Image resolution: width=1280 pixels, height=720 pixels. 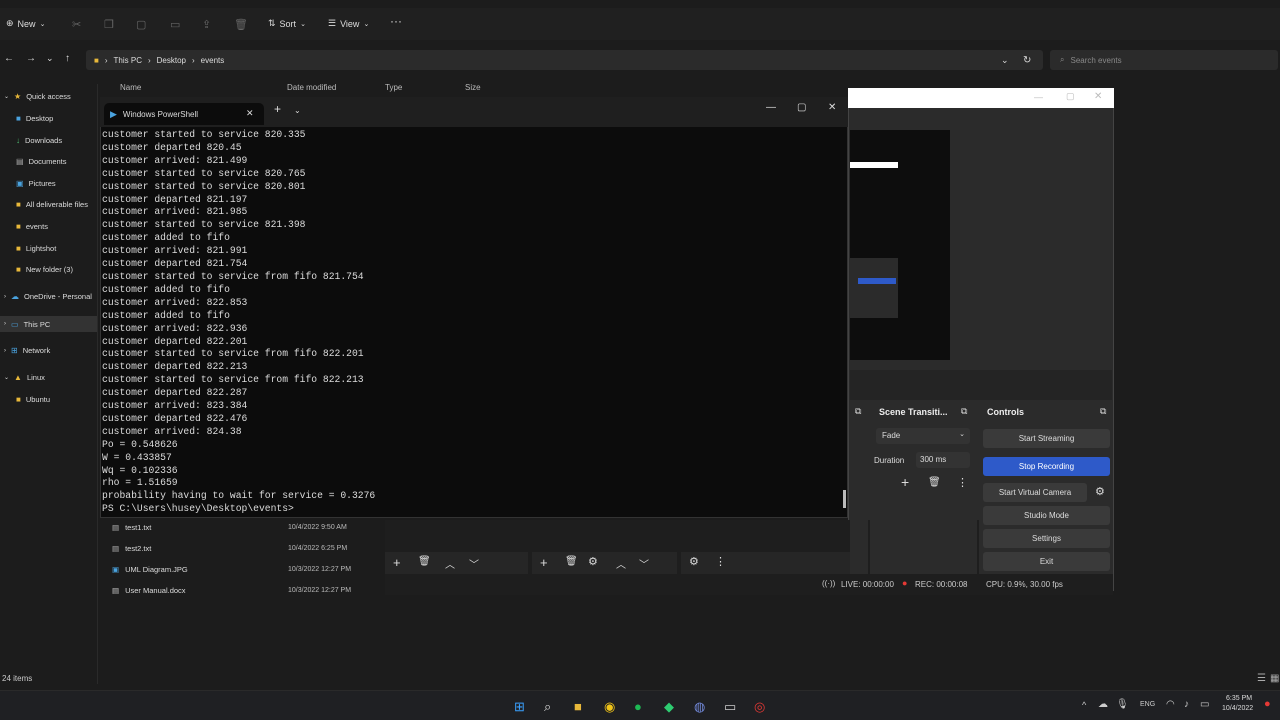 I want to click on search-icon: ⌕, so click(x=547, y=707).